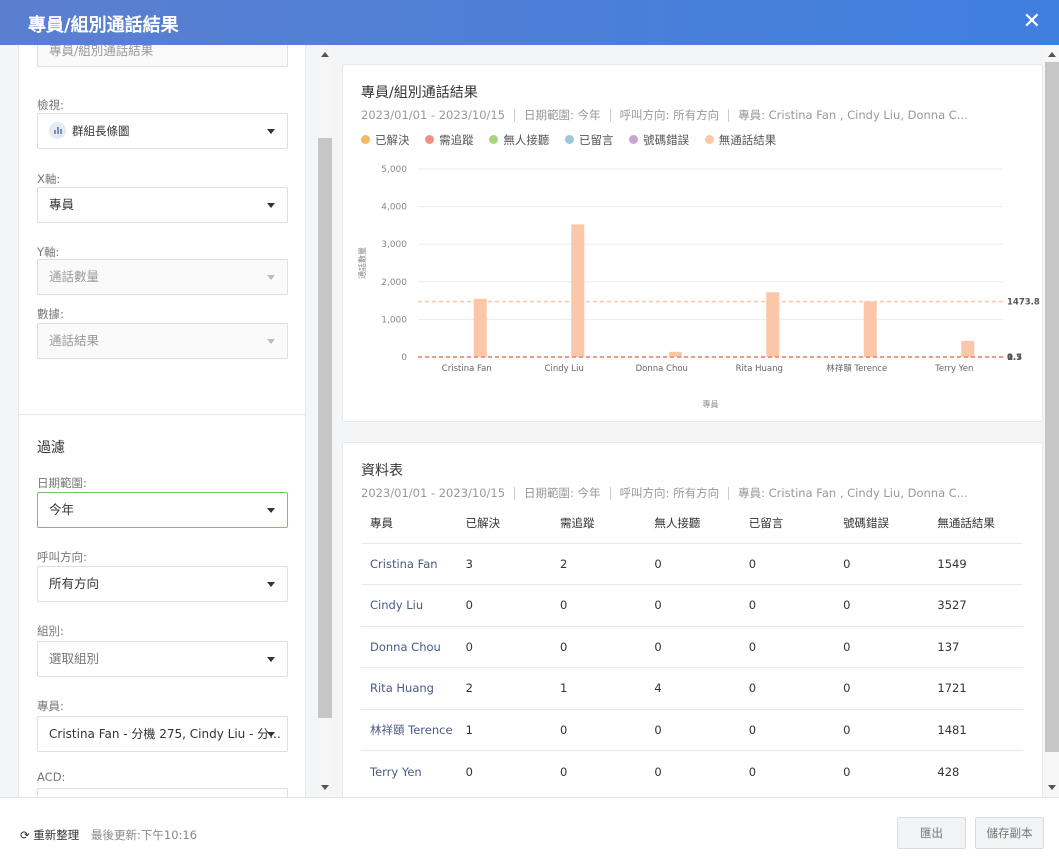 The height and width of the screenshot is (863, 1059). I want to click on column-header: 需追蹤, so click(598, 523).